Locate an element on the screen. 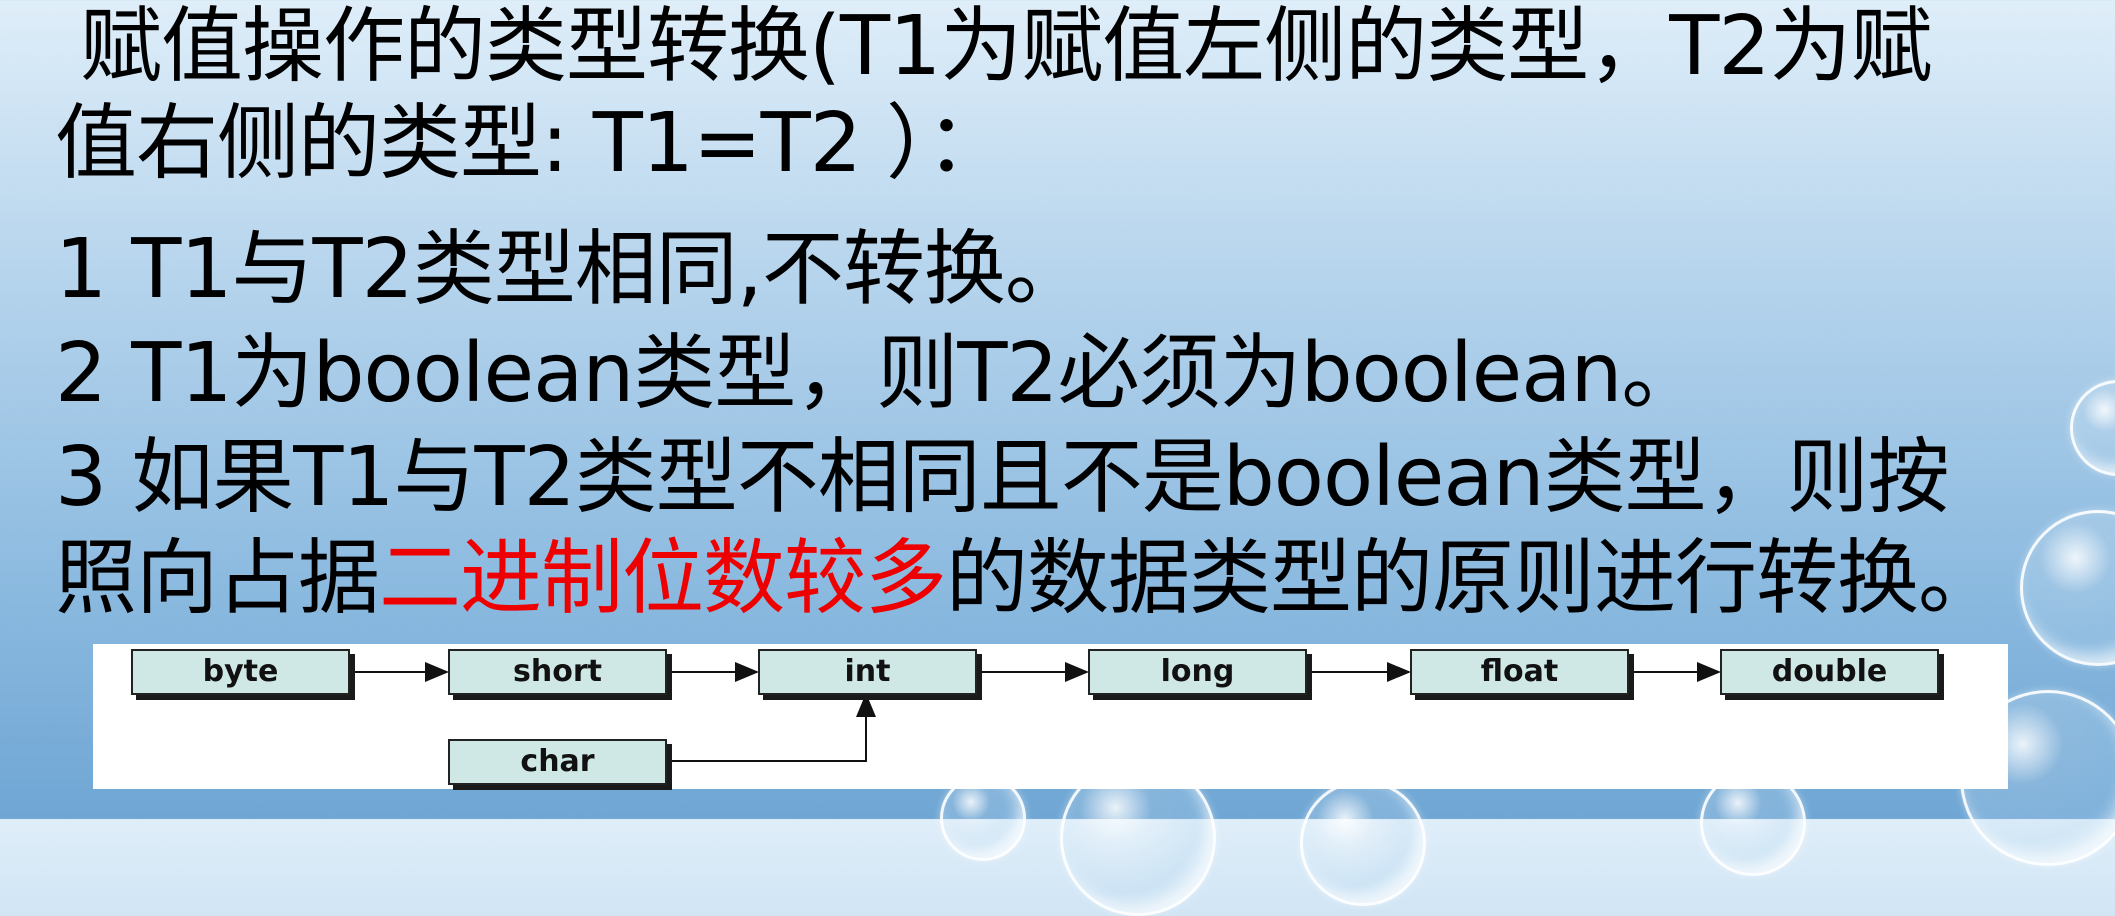 Image resolution: width=2115 pixels, height=916 pixels. rule-3-text-after: 的数据类型的原则进行转换。 is located at coordinates (1473, 578).